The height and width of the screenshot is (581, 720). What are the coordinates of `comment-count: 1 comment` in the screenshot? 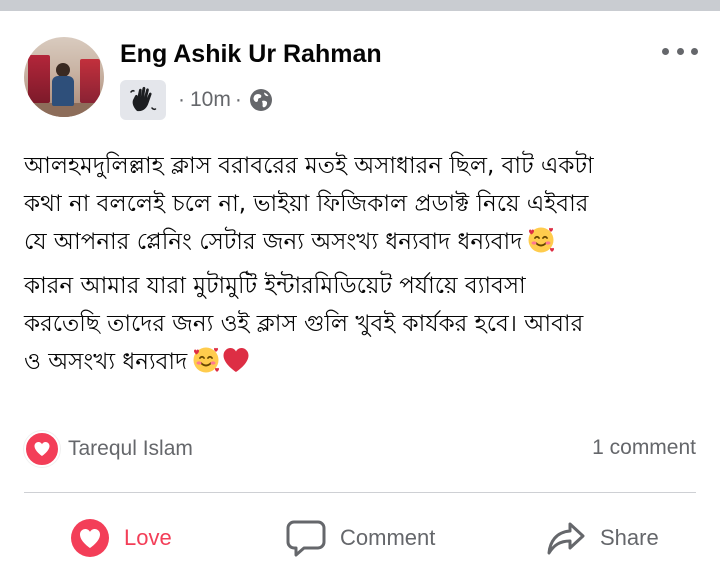 It's located at (644, 448).